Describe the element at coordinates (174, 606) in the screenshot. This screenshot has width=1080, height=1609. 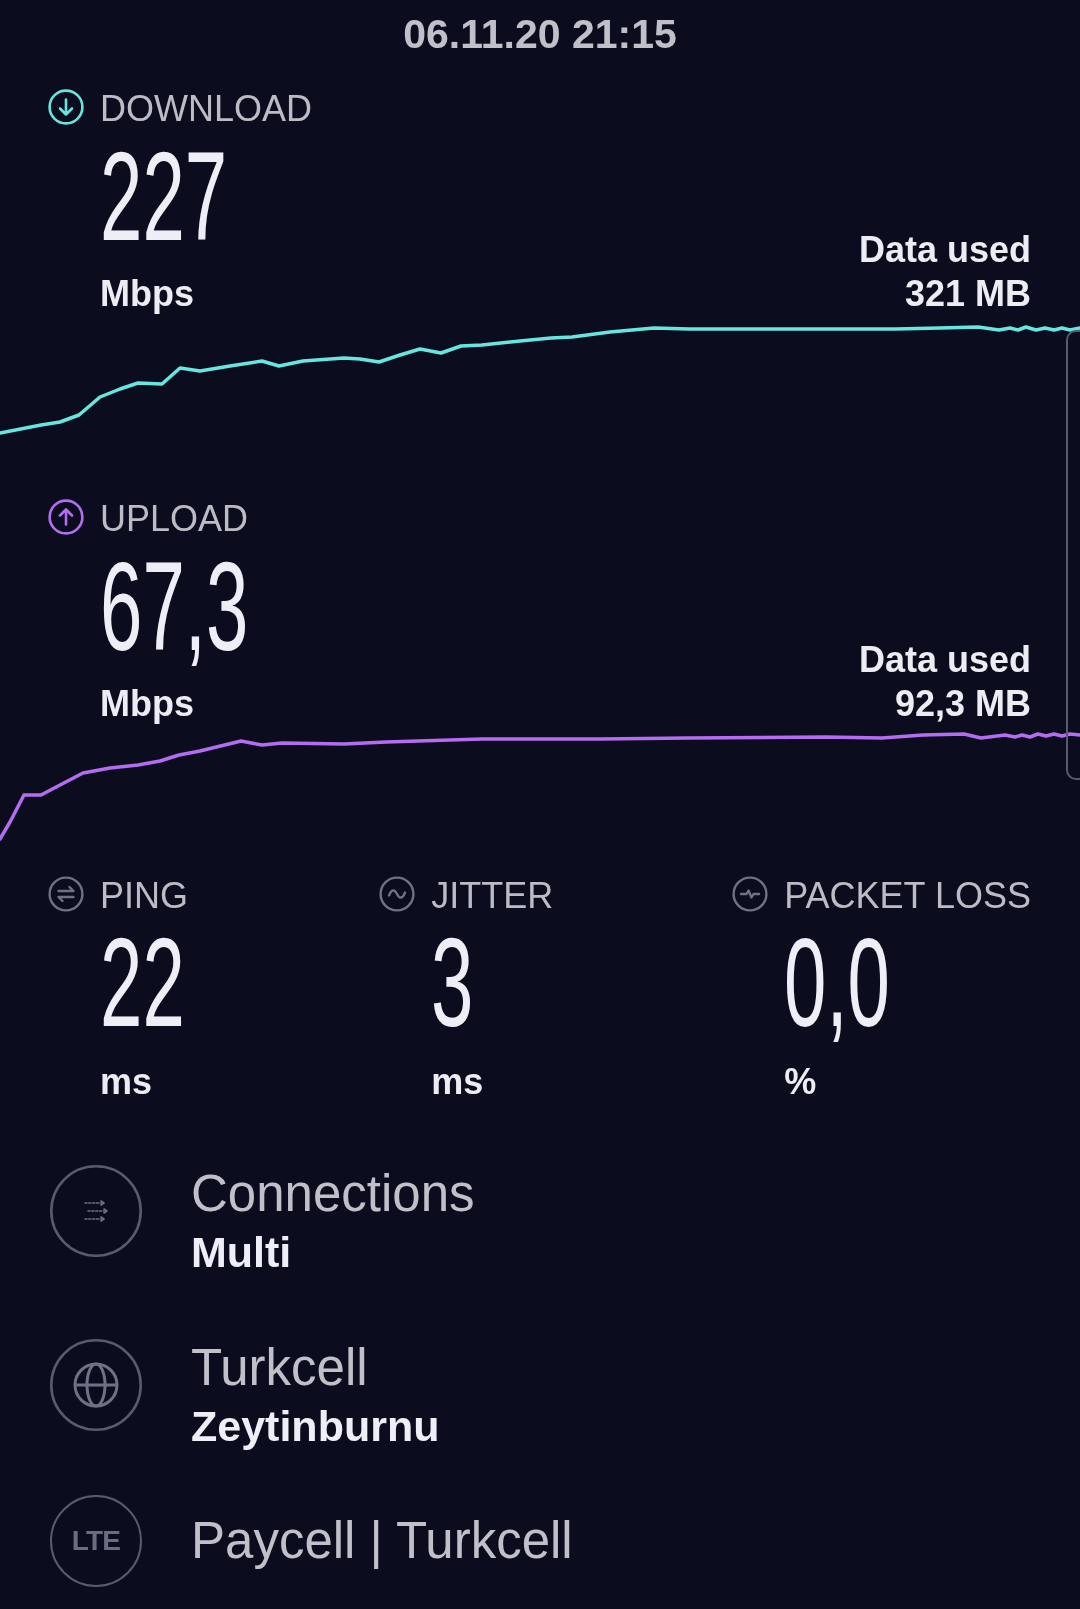
I see `speed-value: 67,3` at that location.